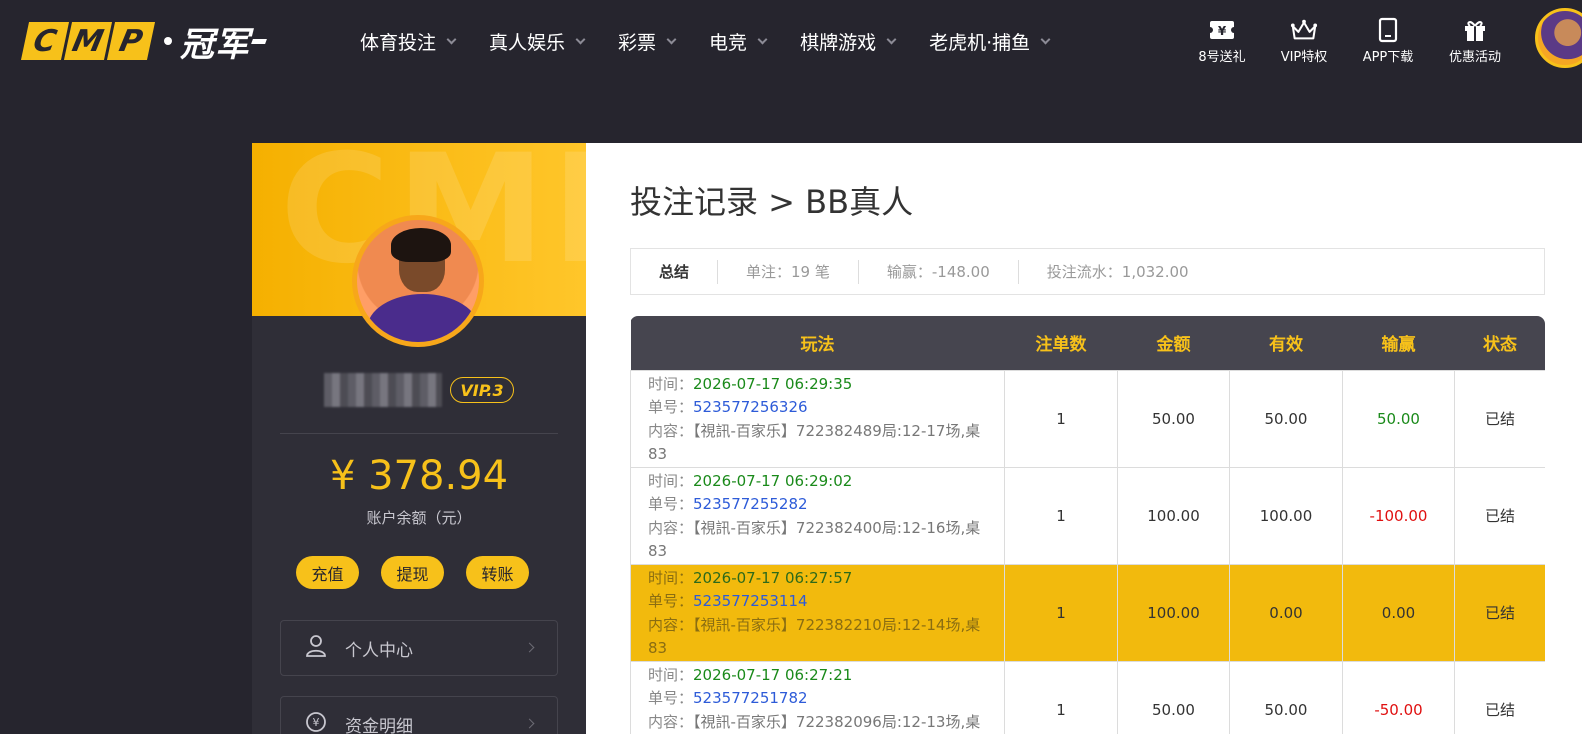 The image size is (1582, 734). I want to click on nav-label: 电竞, so click(728, 43).